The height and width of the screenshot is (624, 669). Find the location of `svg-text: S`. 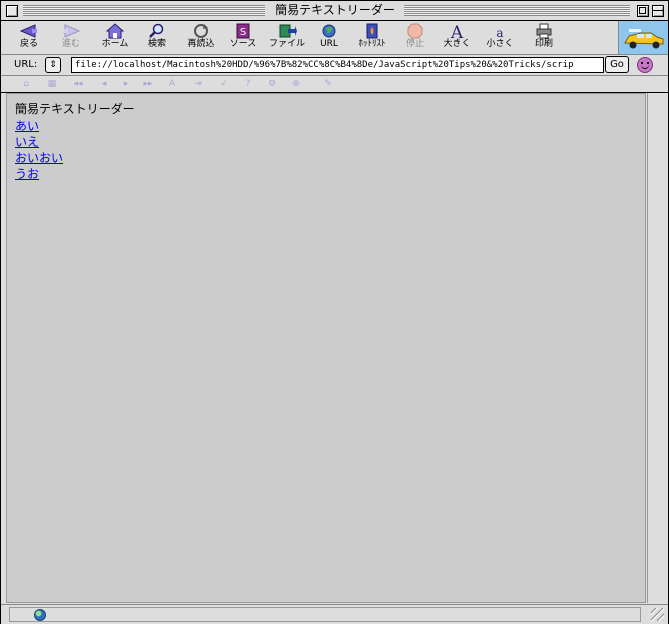

svg-text: S is located at coordinates (243, 32).